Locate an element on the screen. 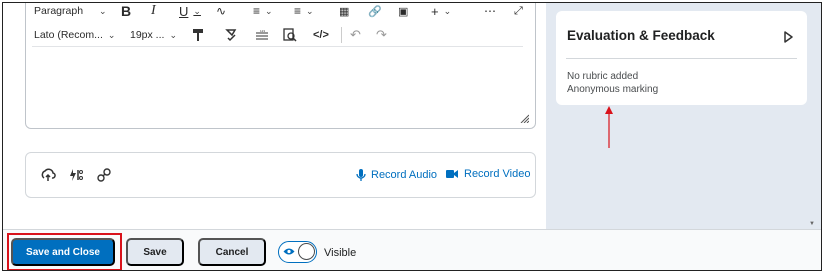  spellcheck-icon is located at coordinates (231, 35).